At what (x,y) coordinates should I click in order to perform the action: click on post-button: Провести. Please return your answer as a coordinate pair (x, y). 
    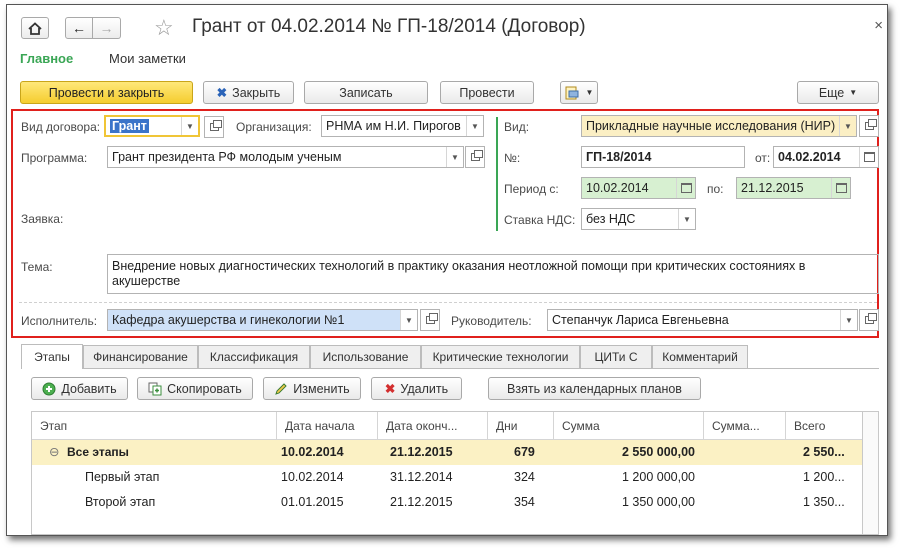
    Looking at the image, I should click on (487, 92).